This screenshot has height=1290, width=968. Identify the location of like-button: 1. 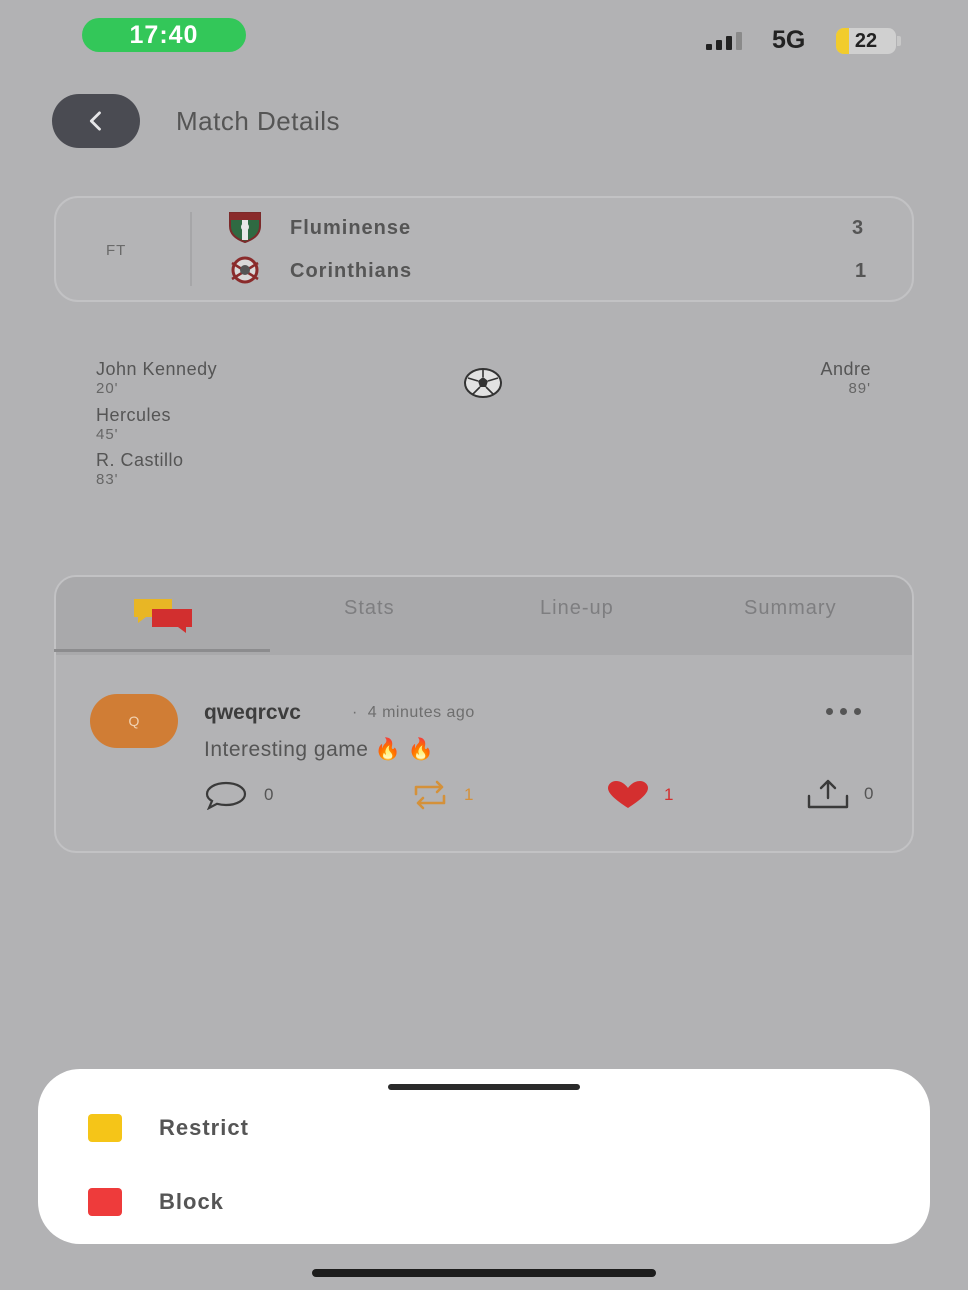
(639, 795).